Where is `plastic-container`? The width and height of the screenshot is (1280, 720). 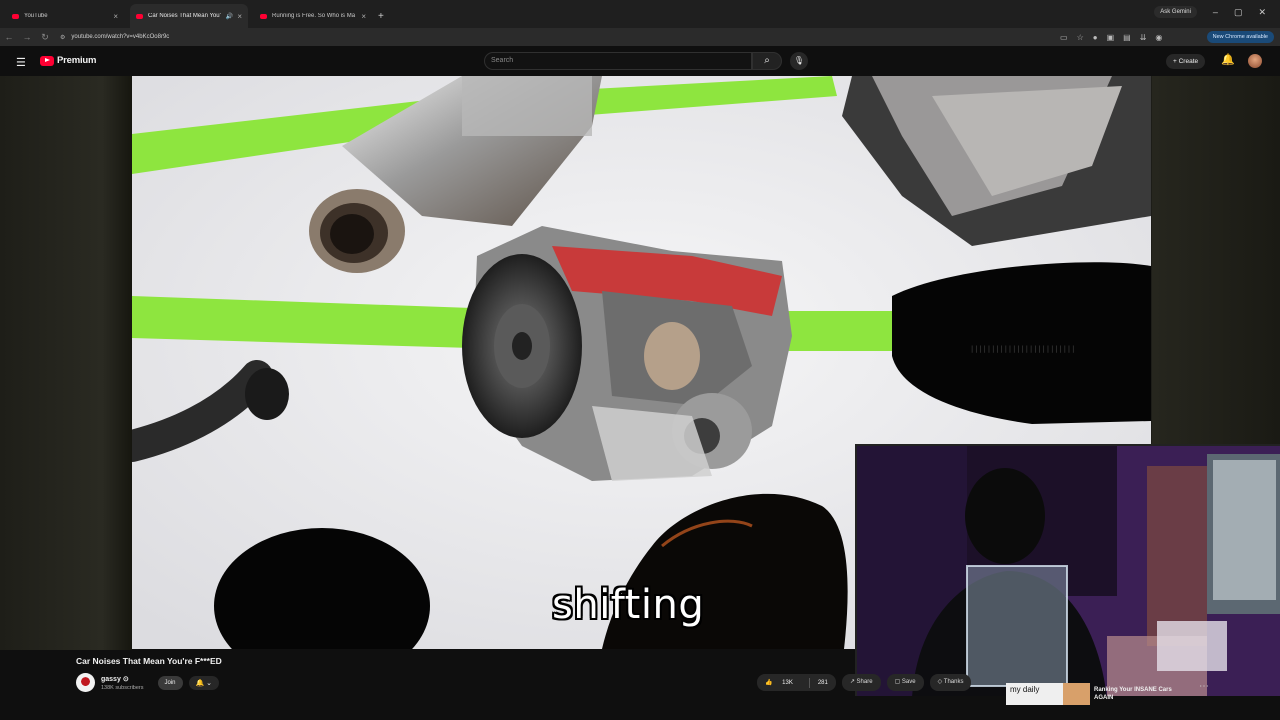
plastic-container is located at coordinates (1017, 626).